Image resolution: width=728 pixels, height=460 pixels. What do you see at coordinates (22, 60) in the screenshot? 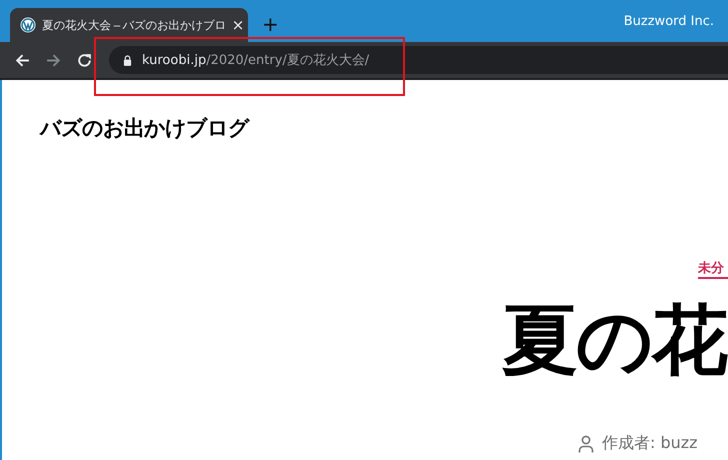
I see `back-arrow-icon` at bounding box center [22, 60].